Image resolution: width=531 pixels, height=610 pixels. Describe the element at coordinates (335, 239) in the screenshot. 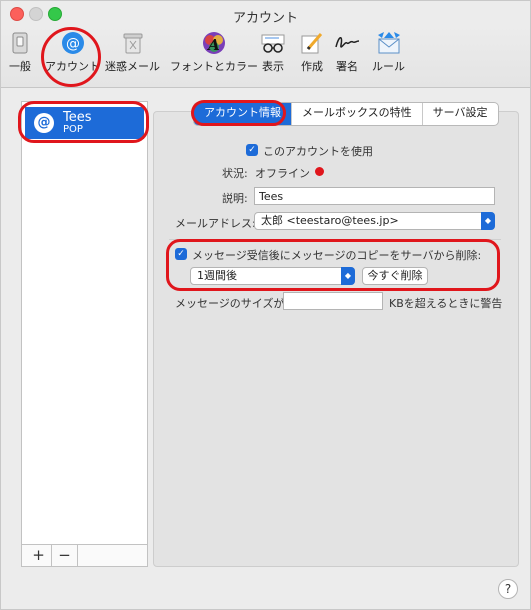

I see `section-divider` at that location.